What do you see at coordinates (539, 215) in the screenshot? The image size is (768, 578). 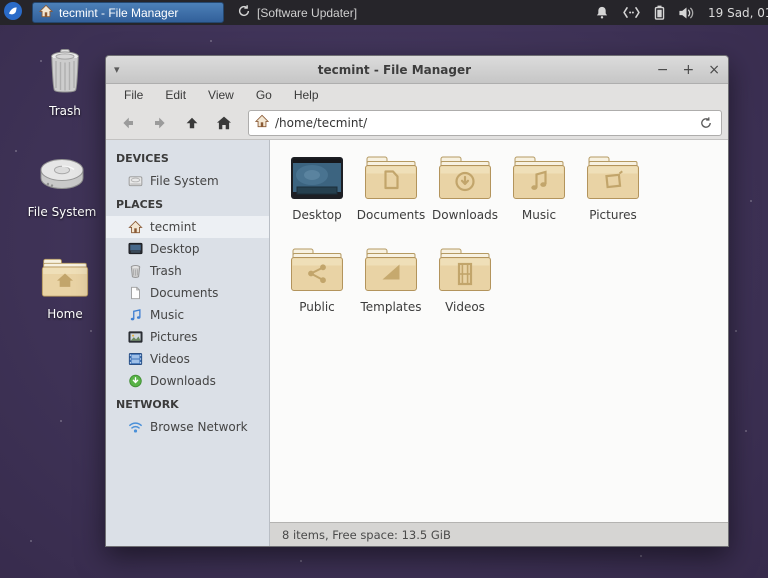 I see `file-label: Music` at bounding box center [539, 215].